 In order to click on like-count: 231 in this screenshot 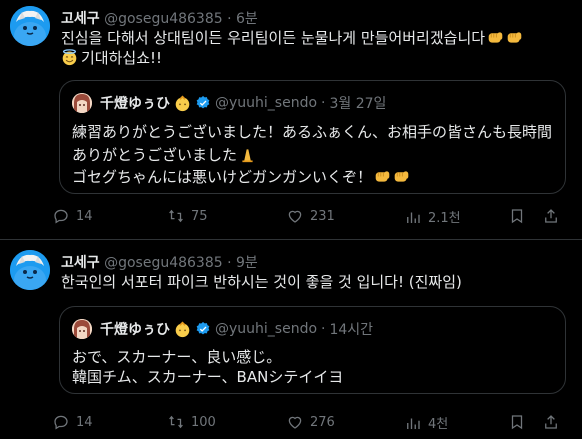, I will do `click(322, 216)`.